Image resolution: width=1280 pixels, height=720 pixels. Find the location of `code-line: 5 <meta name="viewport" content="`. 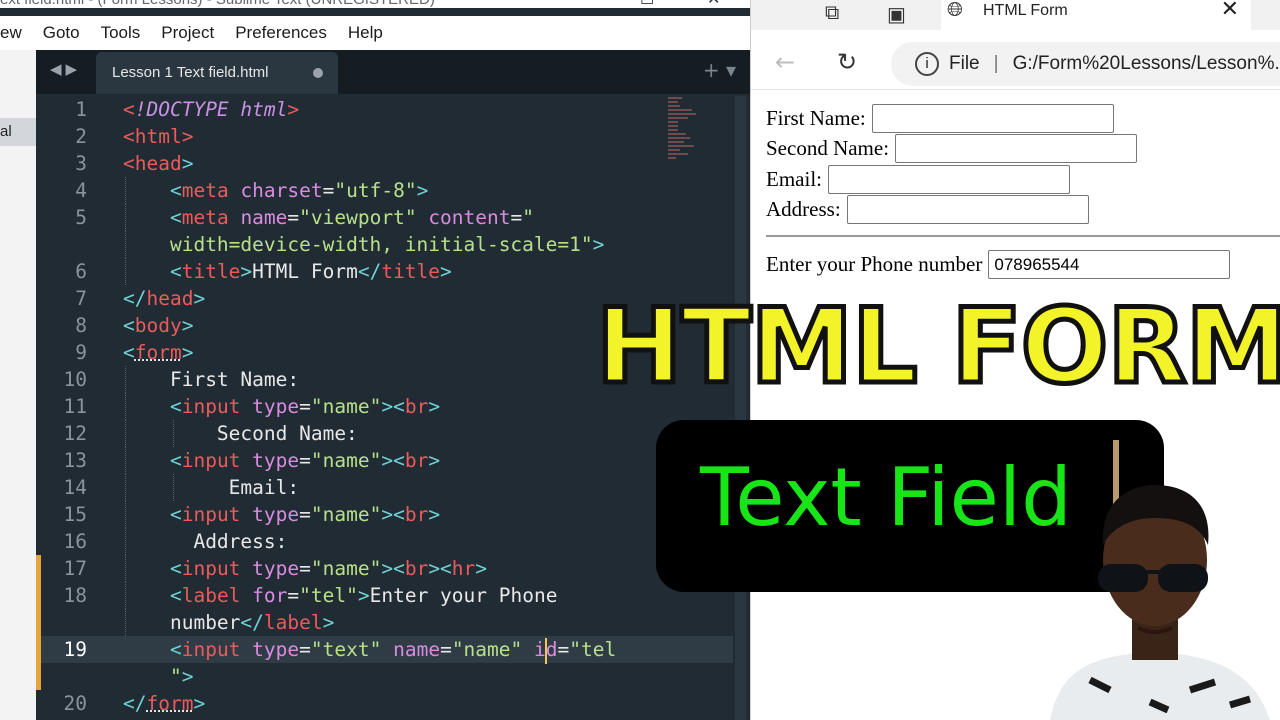

code-line: 5 <meta name="viewport" content=" is located at coordinates (304, 217).